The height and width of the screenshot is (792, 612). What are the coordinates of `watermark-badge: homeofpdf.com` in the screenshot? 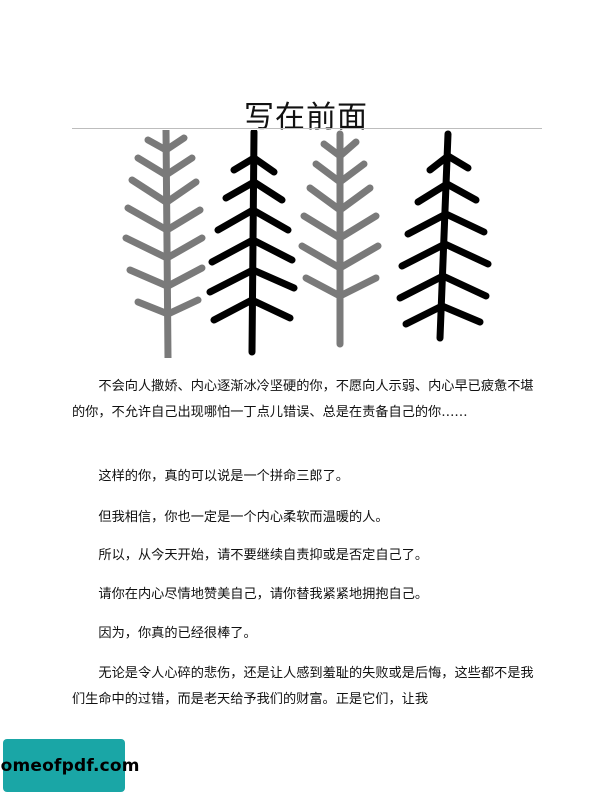 It's located at (70, 765).